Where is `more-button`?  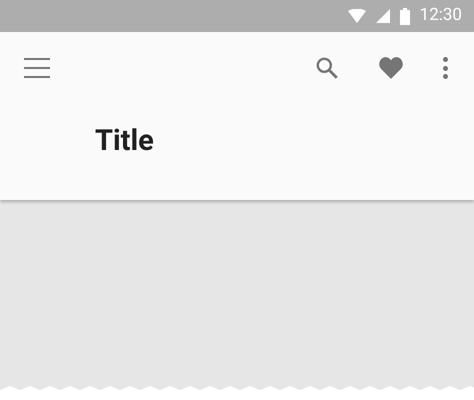 more-button is located at coordinates (445, 68).